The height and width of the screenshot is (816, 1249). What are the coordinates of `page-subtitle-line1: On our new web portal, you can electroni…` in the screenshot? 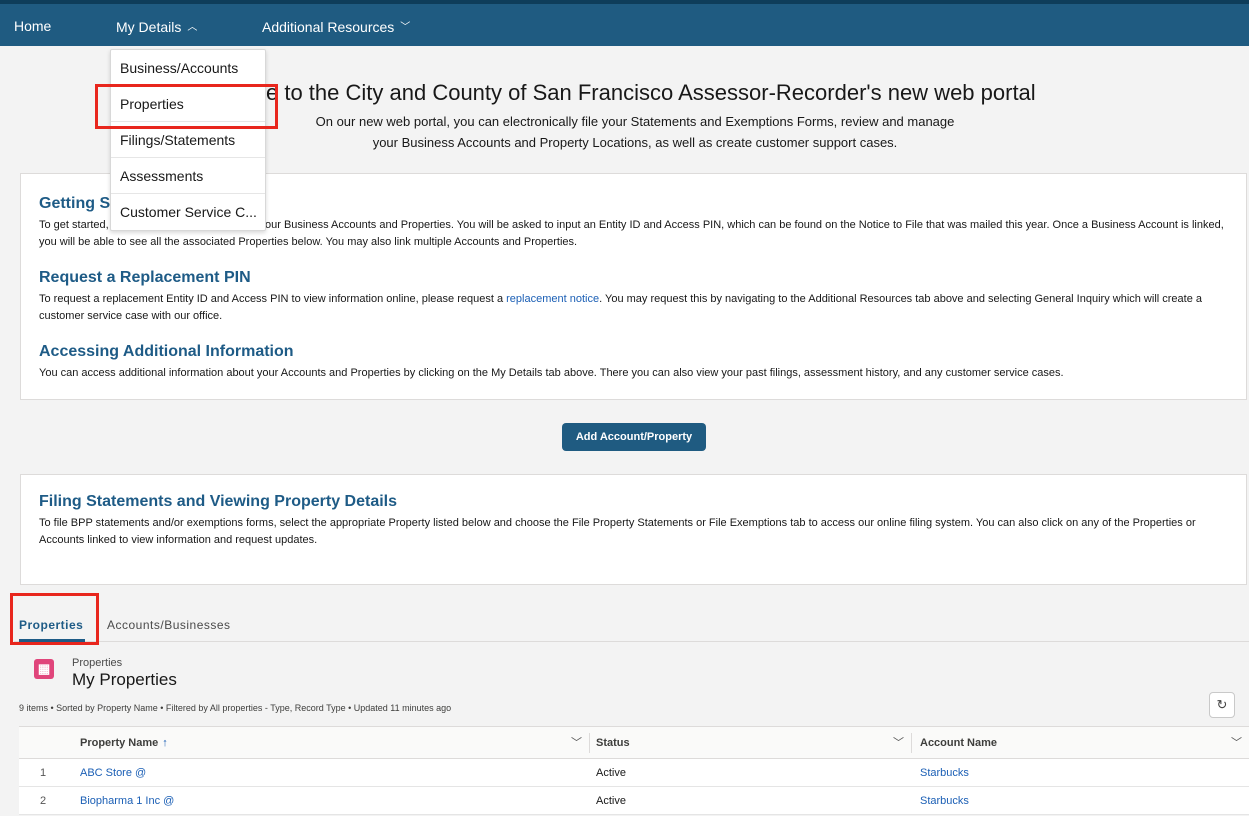 It's located at (635, 121).